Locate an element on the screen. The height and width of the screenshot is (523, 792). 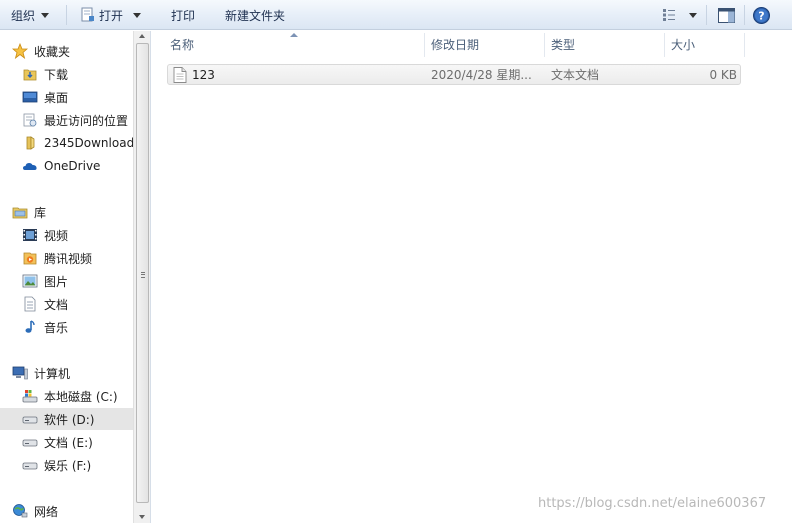
file-name: 123 is located at coordinates (203, 74).